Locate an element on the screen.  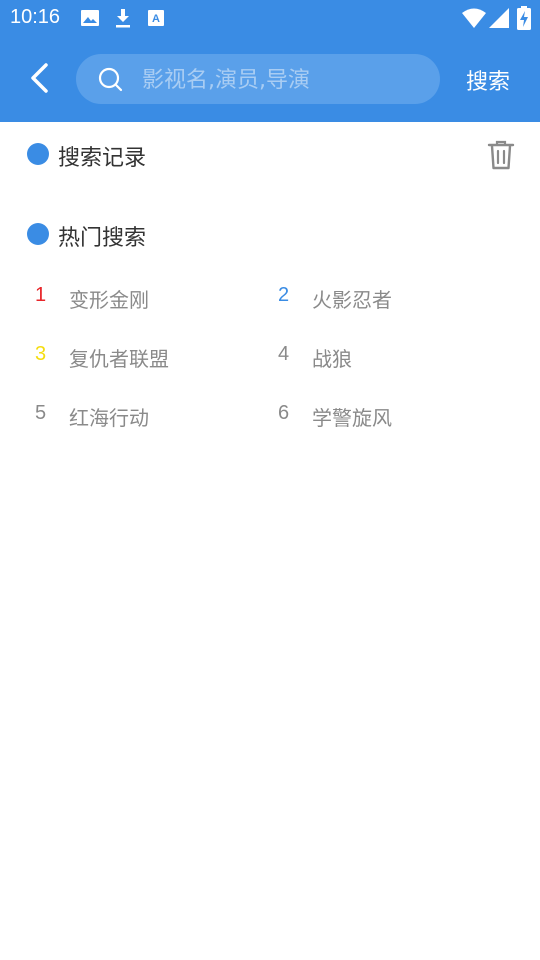
search-box is located at coordinates (258, 80).